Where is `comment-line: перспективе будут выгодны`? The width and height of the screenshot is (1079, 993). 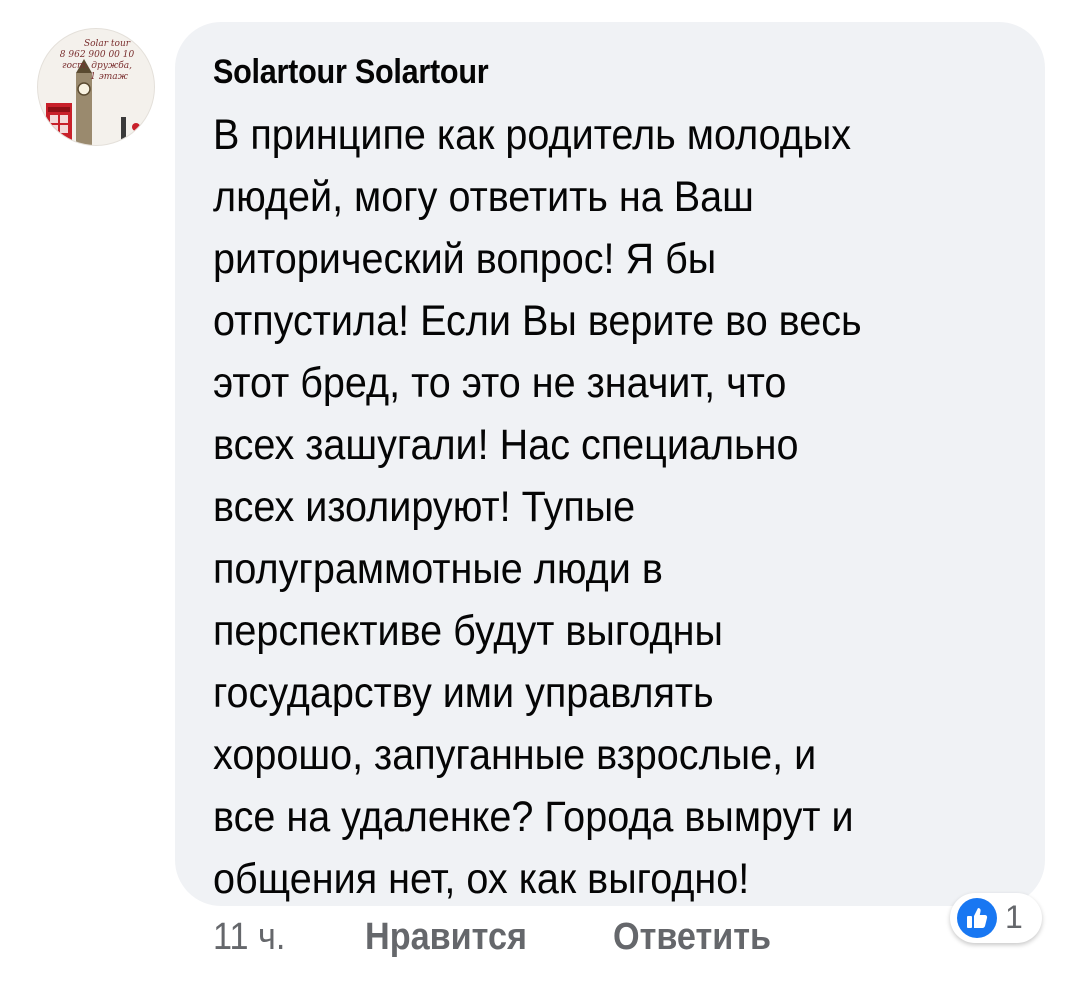
comment-line: перспективе будут выгодны is located at coordinates (468, 631).